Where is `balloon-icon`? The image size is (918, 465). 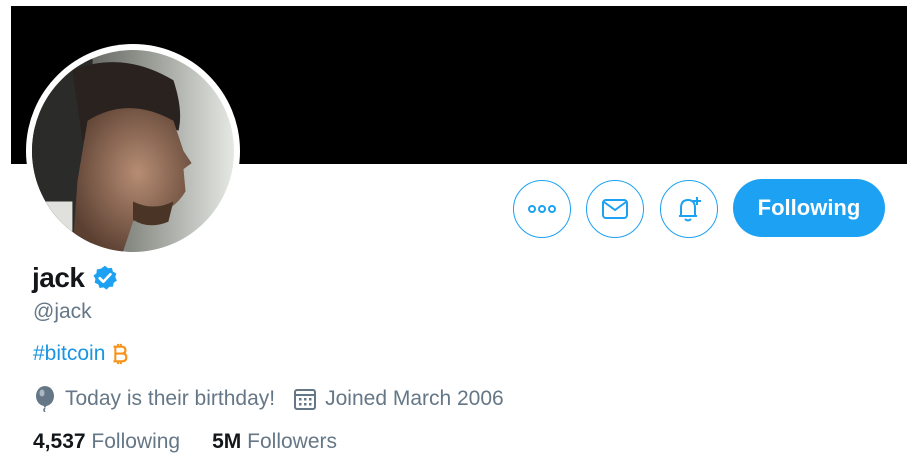 balloon-icon is located at coordinates (45, 399).